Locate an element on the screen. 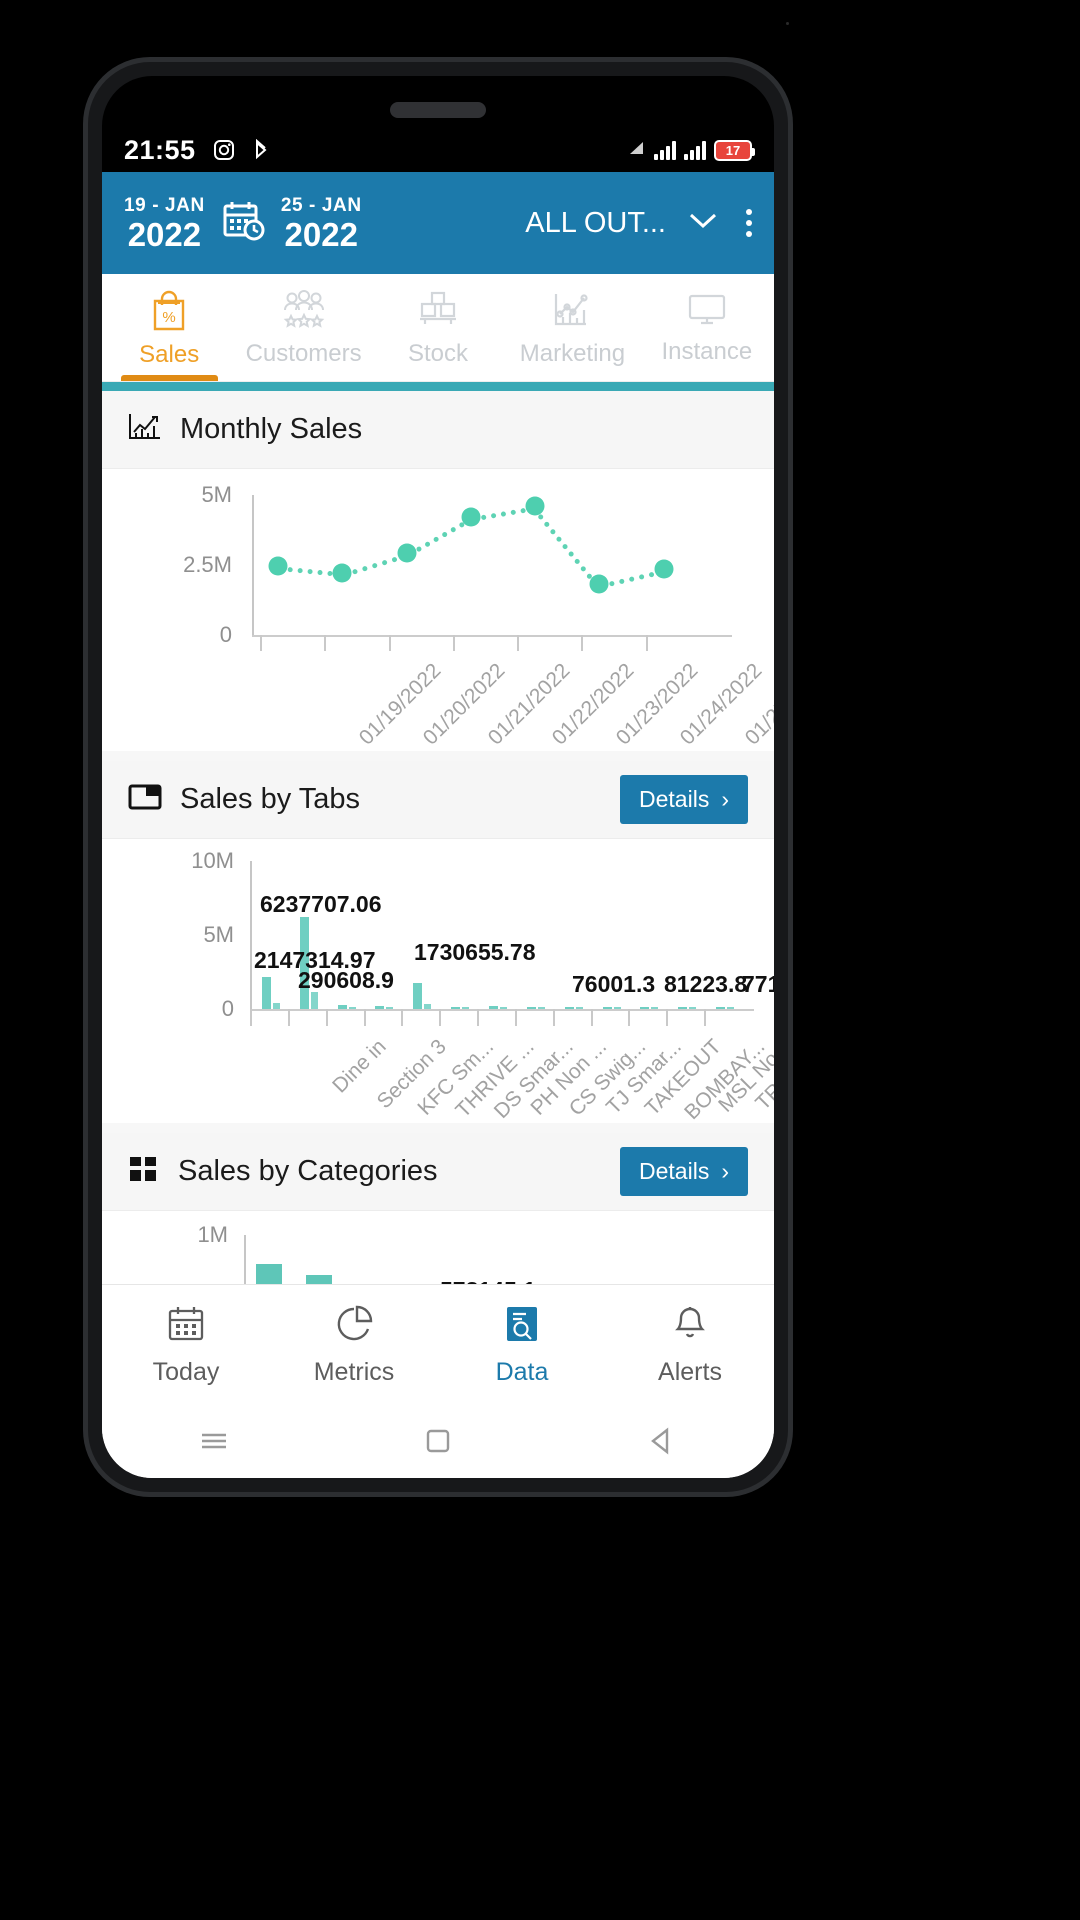  tab-customers: Customers is located at coordinates (303, 327).